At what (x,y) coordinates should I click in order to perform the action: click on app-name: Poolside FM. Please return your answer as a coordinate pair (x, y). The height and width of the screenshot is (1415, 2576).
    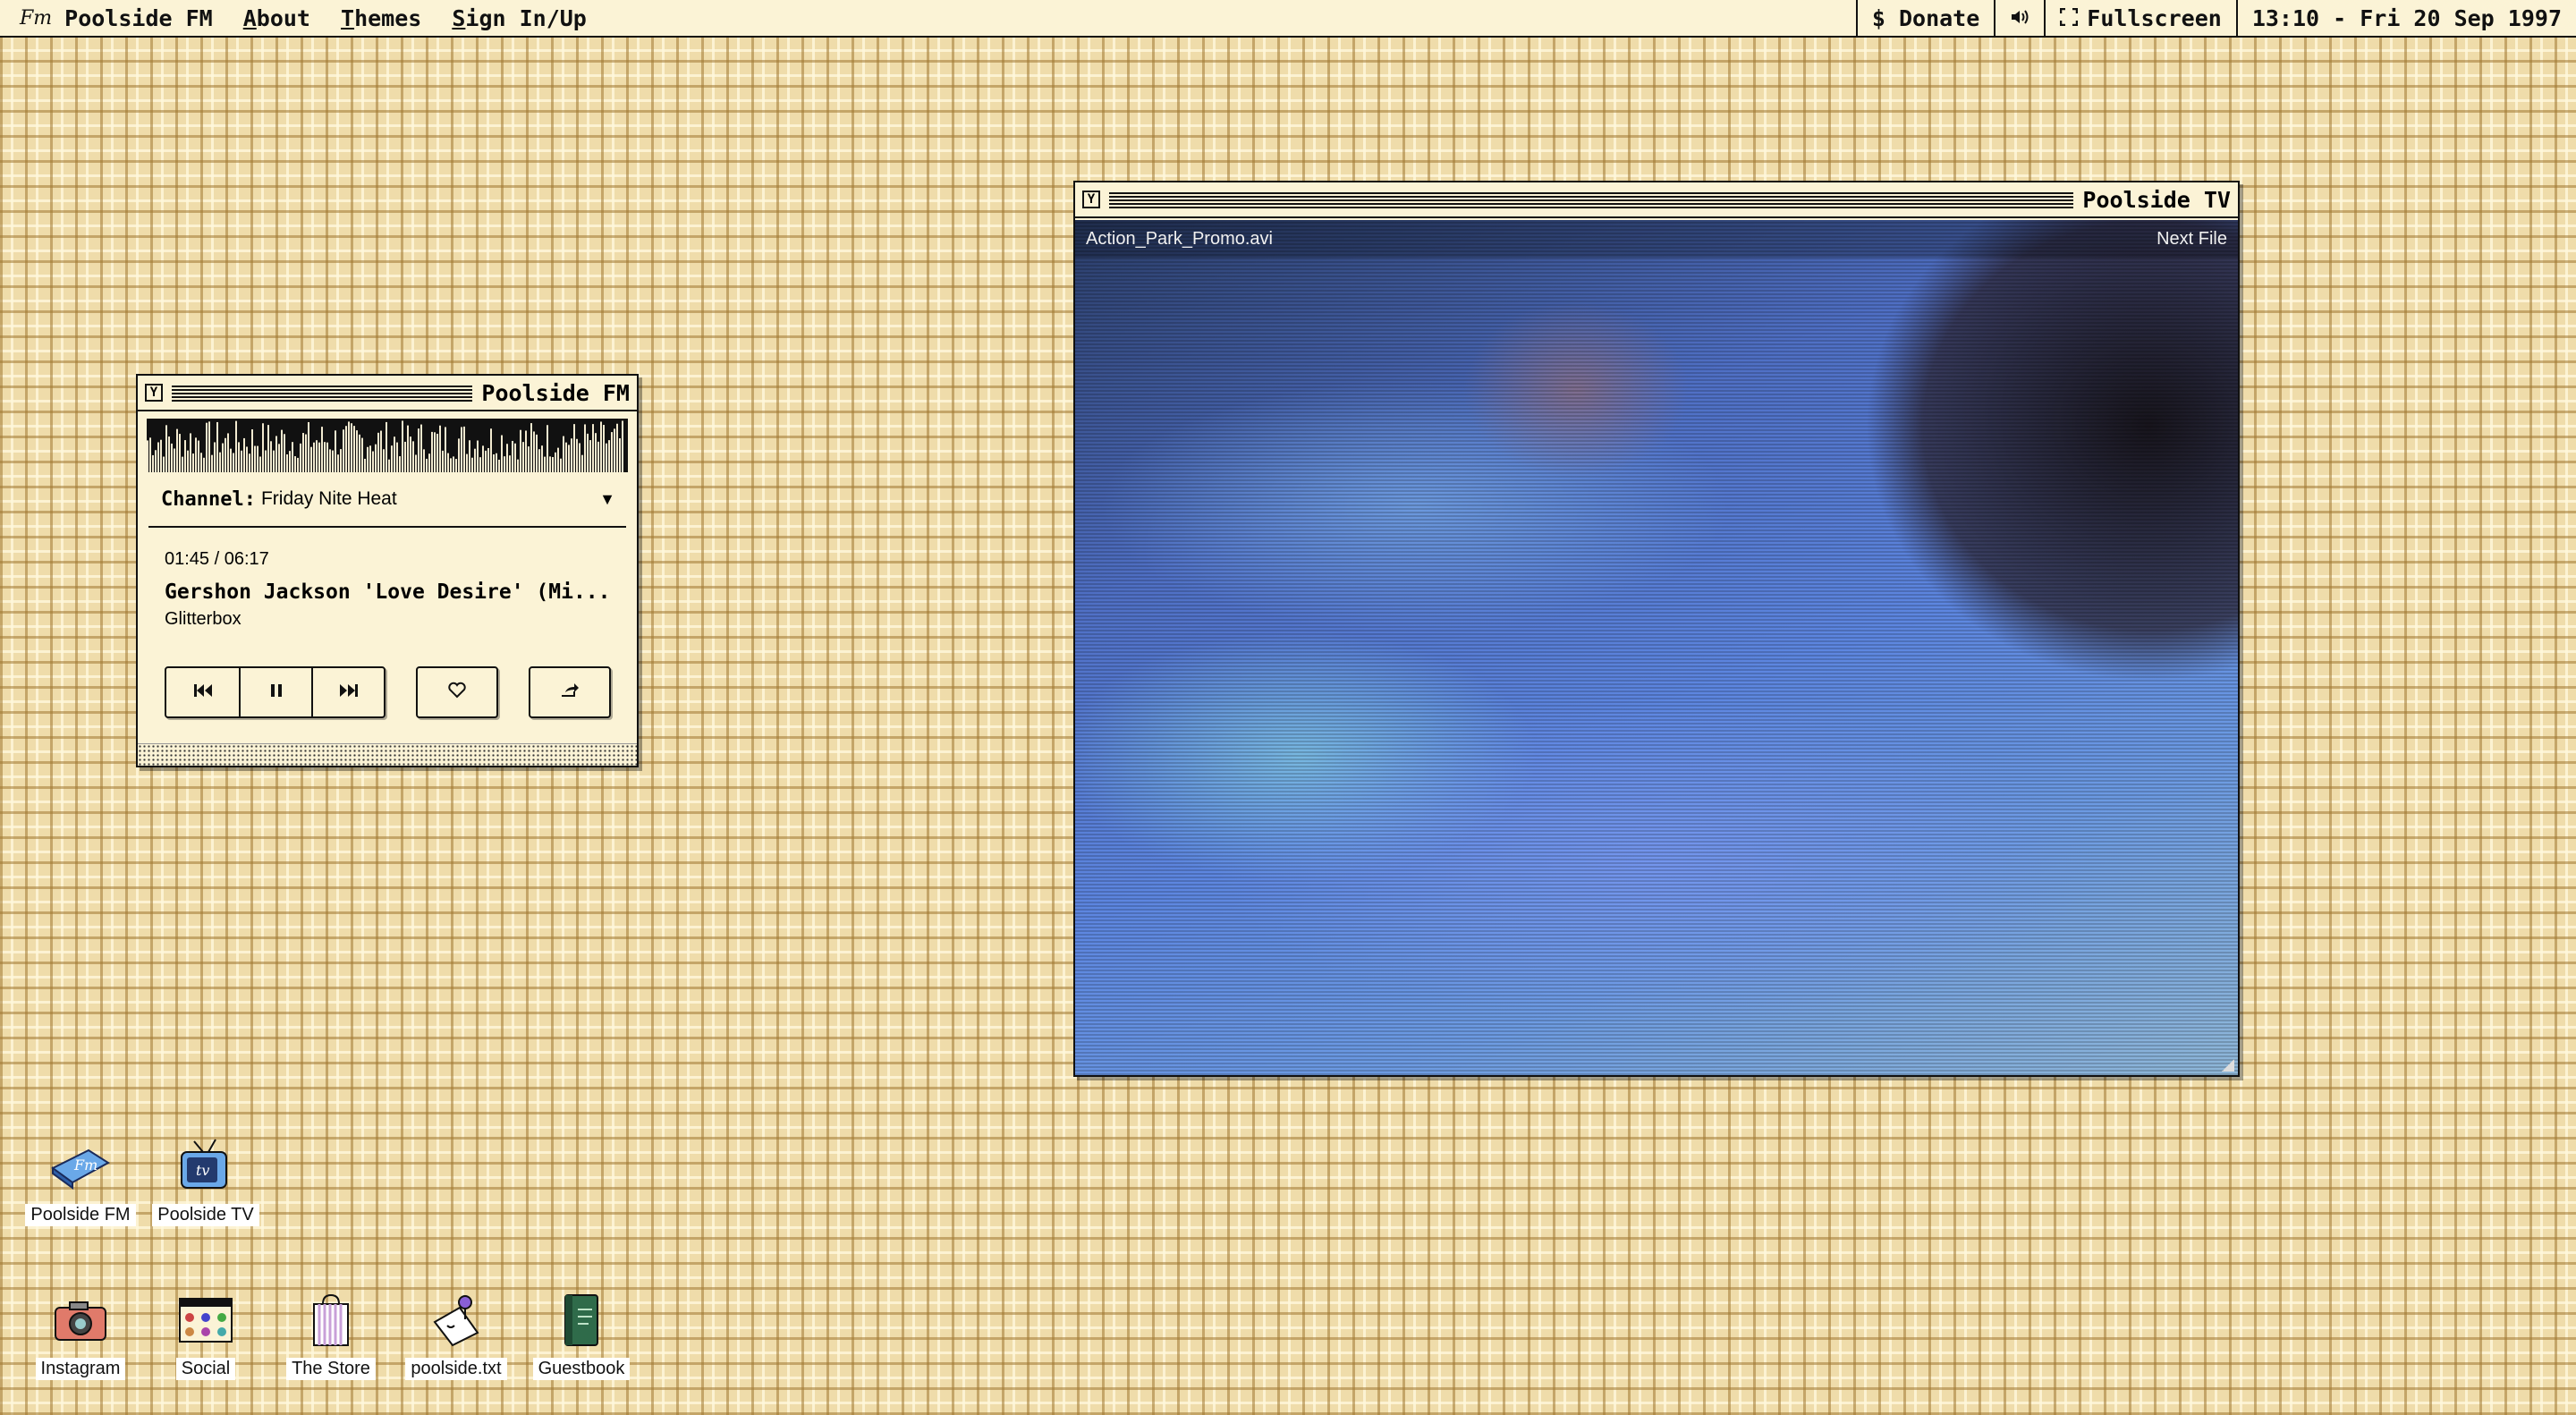
    Looking at the image, I should click on (138, 18).